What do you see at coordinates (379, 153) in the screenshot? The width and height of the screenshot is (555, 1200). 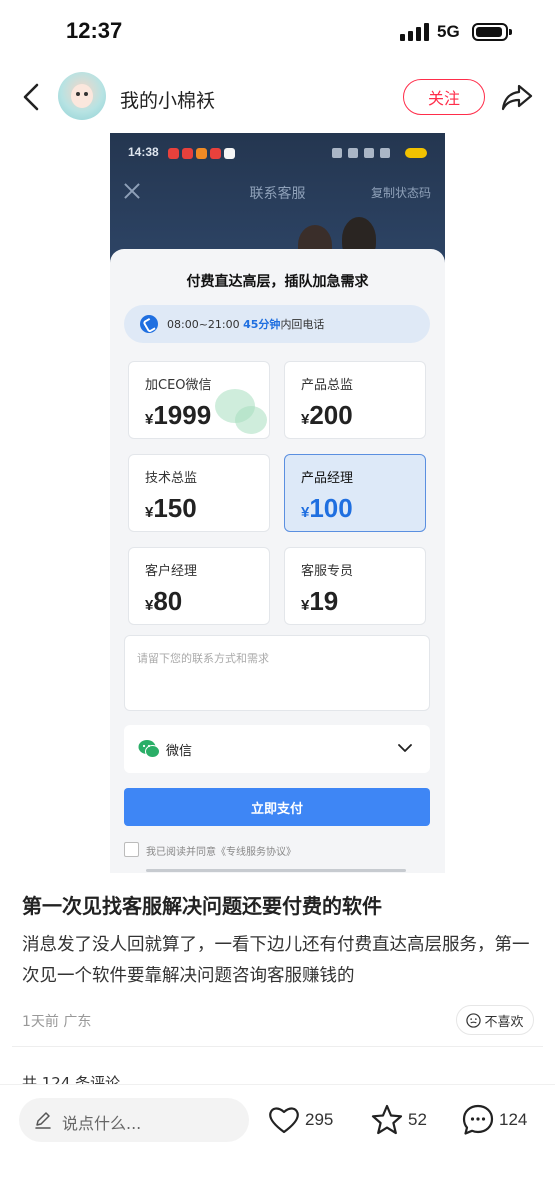 I see `image-status-icons` at bounding box center [379, 153].